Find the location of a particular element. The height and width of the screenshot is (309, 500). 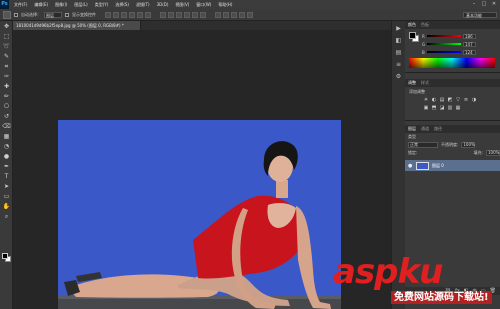

menu-layer: 图层(L) is located at coordinates (80, 5).